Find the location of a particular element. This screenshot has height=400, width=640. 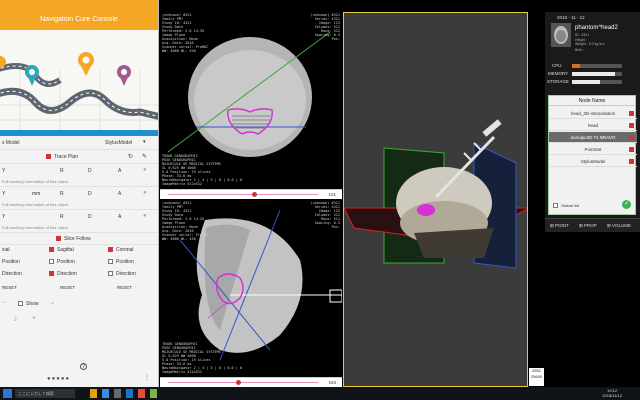

global-init-label: Global Init is located at coordinates (570, 205).